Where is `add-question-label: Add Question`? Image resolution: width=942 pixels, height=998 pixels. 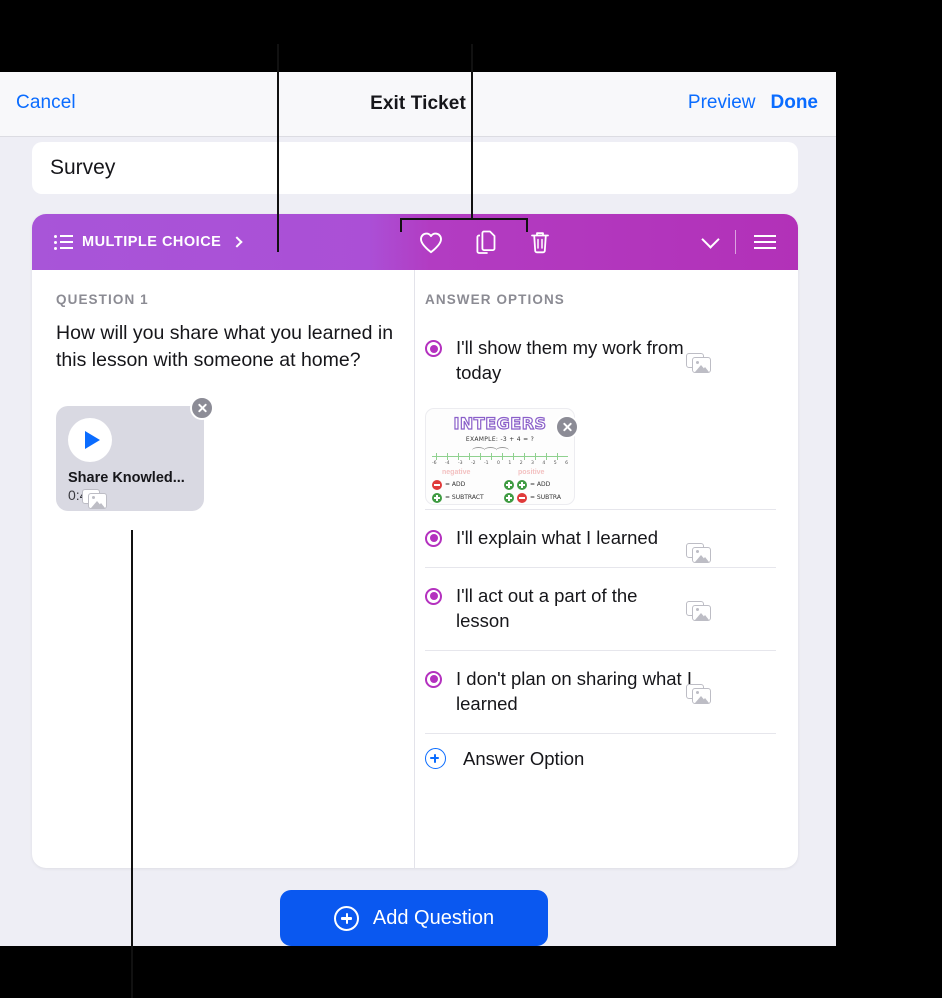 add-question-label: Add Question is located at coordinates (433, 917).